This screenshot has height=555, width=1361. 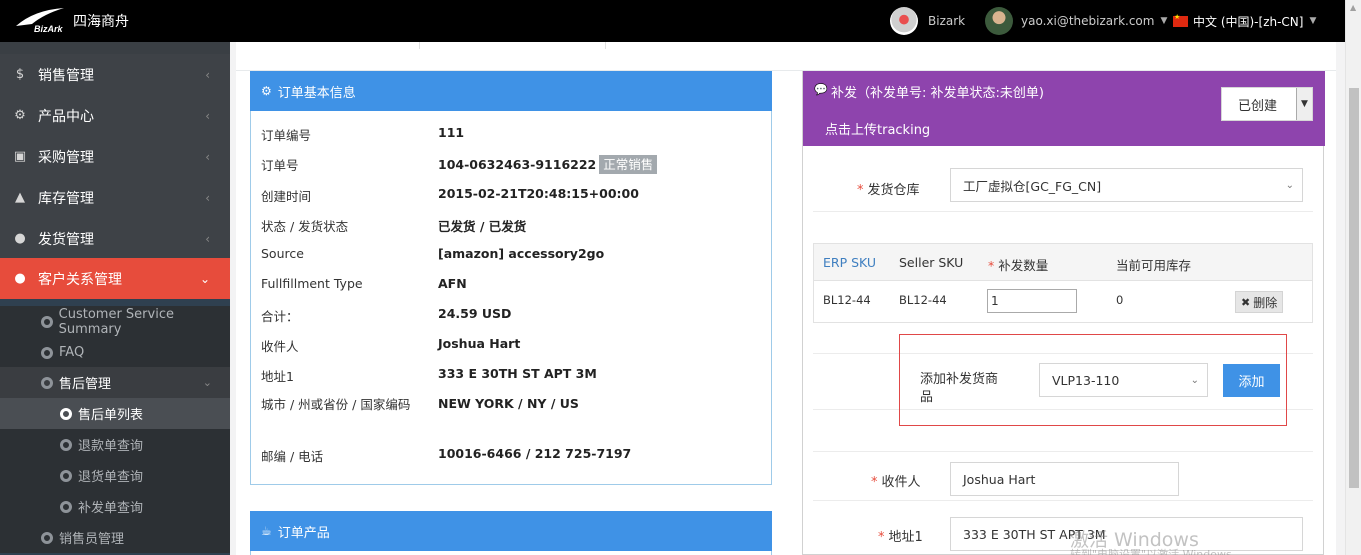 What do you see at coordinates (66, 157) in the screenshot?
I see `sidebar-item-label: 采购管理` at bounding box center [66, 157].